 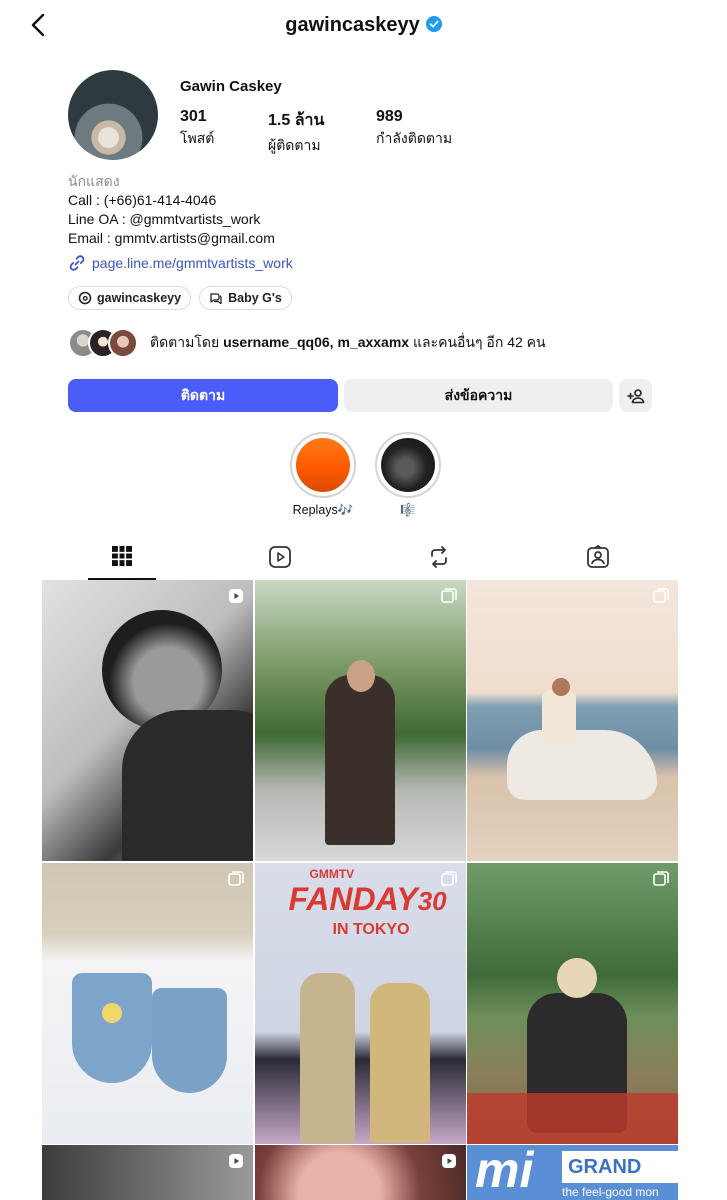 What do you see at coordinates (280, 557) in the screenshot?
I see `reels-icon` at bounding box center [280, 557].